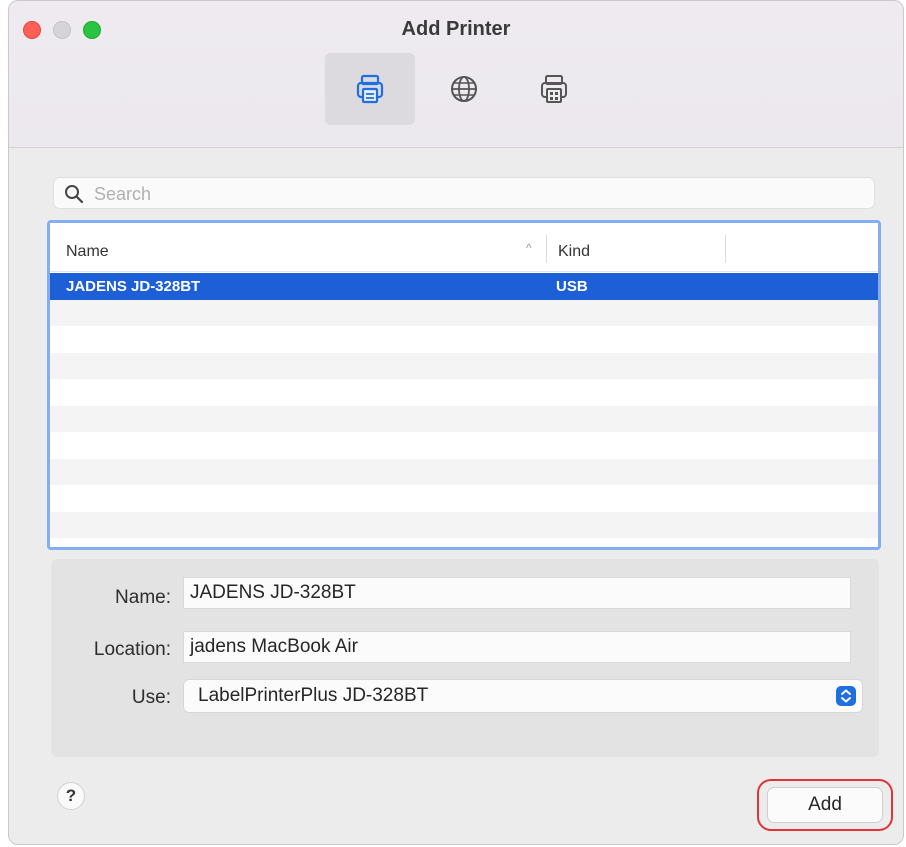 The height and width of the screenshot is (847, 906). What do you see at coordinates (133, 286) in the screenshot?
I see `printer-name-cell: JADENS JD-328BT` at bounding box center [133, 286].